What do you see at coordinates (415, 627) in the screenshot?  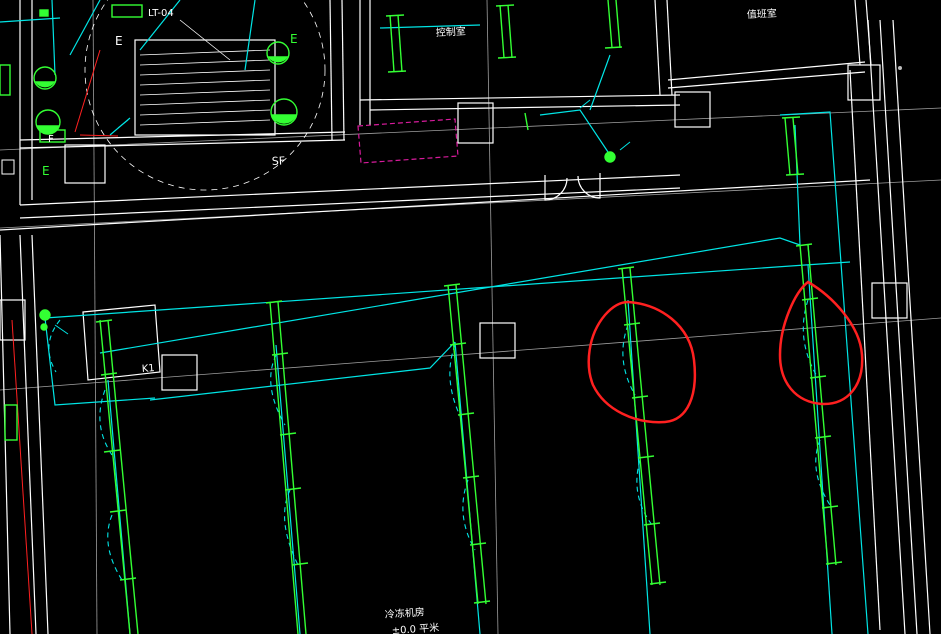 I see `bottom-partial-label: ±0.0 平米` at bounding box center [415, 627].